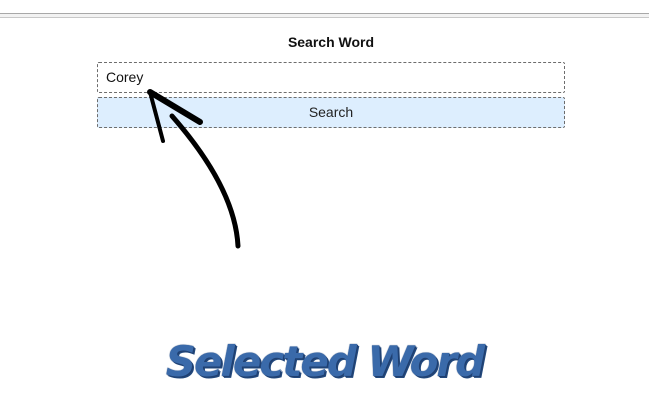 This screenshot has height=398, width=649. Describe the element at coordinates (331, 112) in the screenshot. I see `search-button: Search` at that location.